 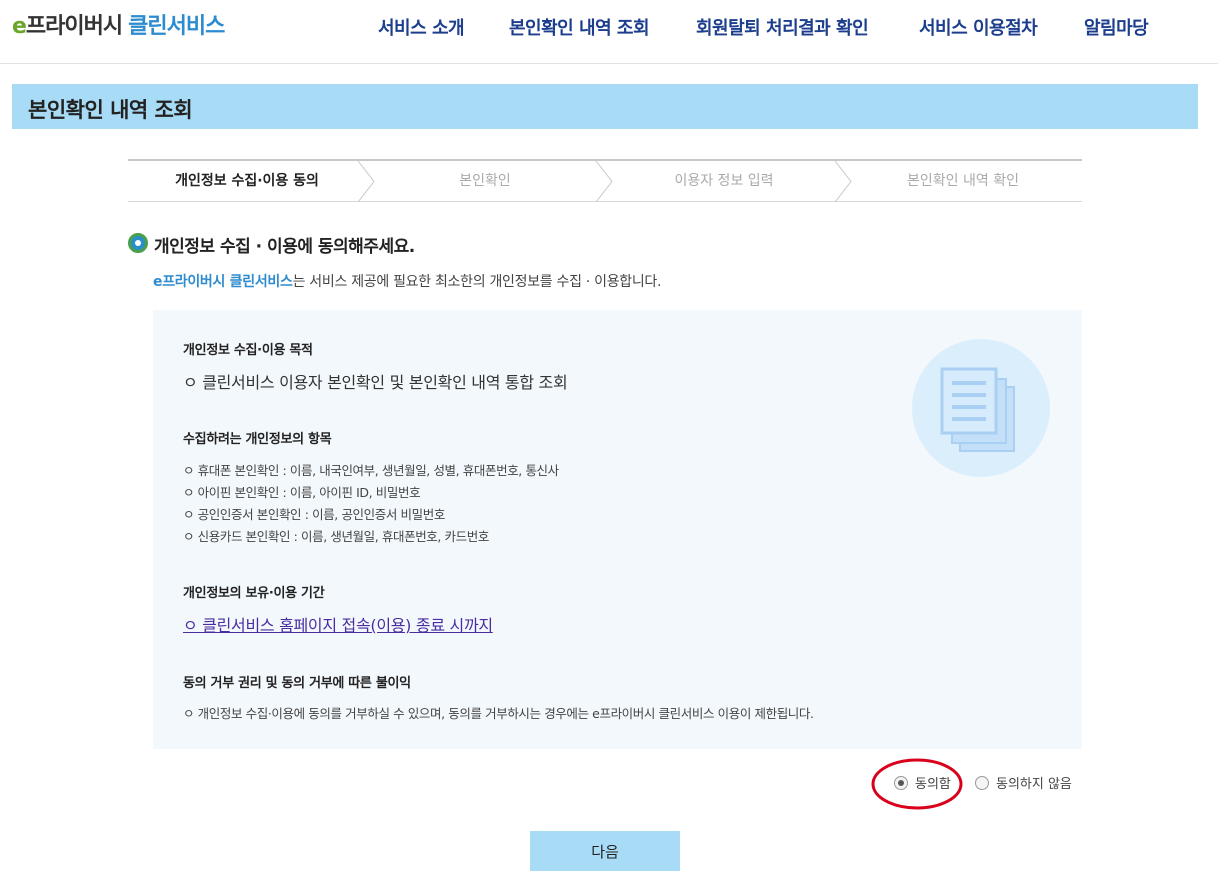 I want to click on step-history-check: 본인확인 내역 확인, so click(x=963, y=181).